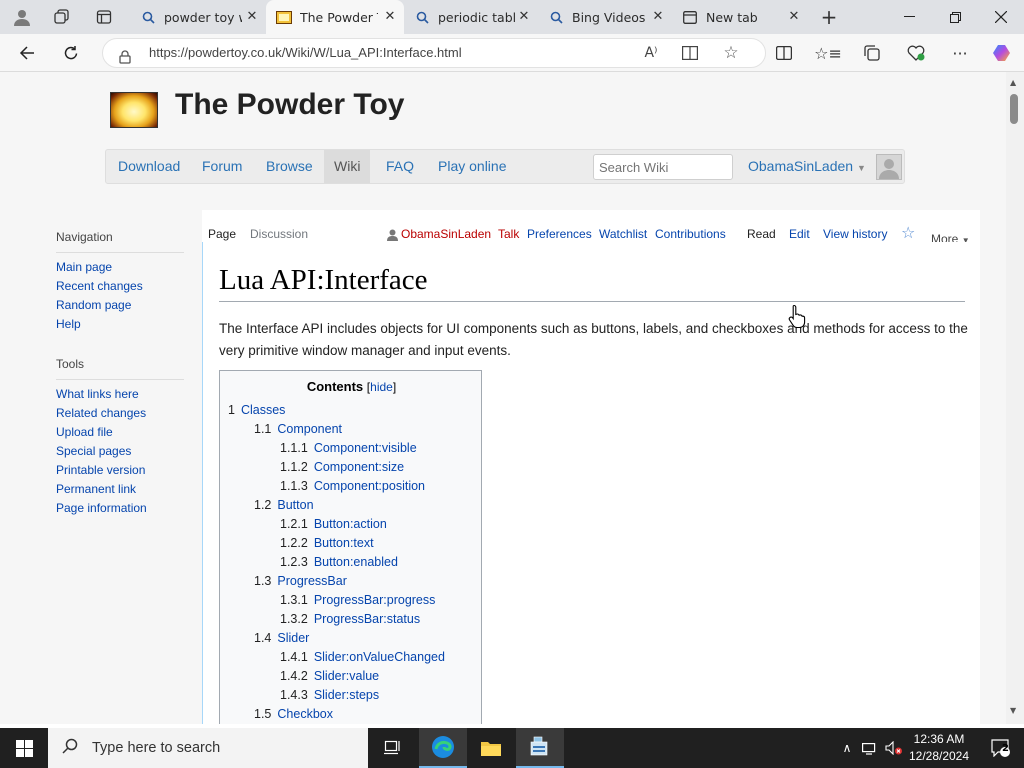 The image size is (1024, 768). Describe the element at coordinates (828, 53) in the screenshot. I see `favorites-icon: ☆≡` at that location.